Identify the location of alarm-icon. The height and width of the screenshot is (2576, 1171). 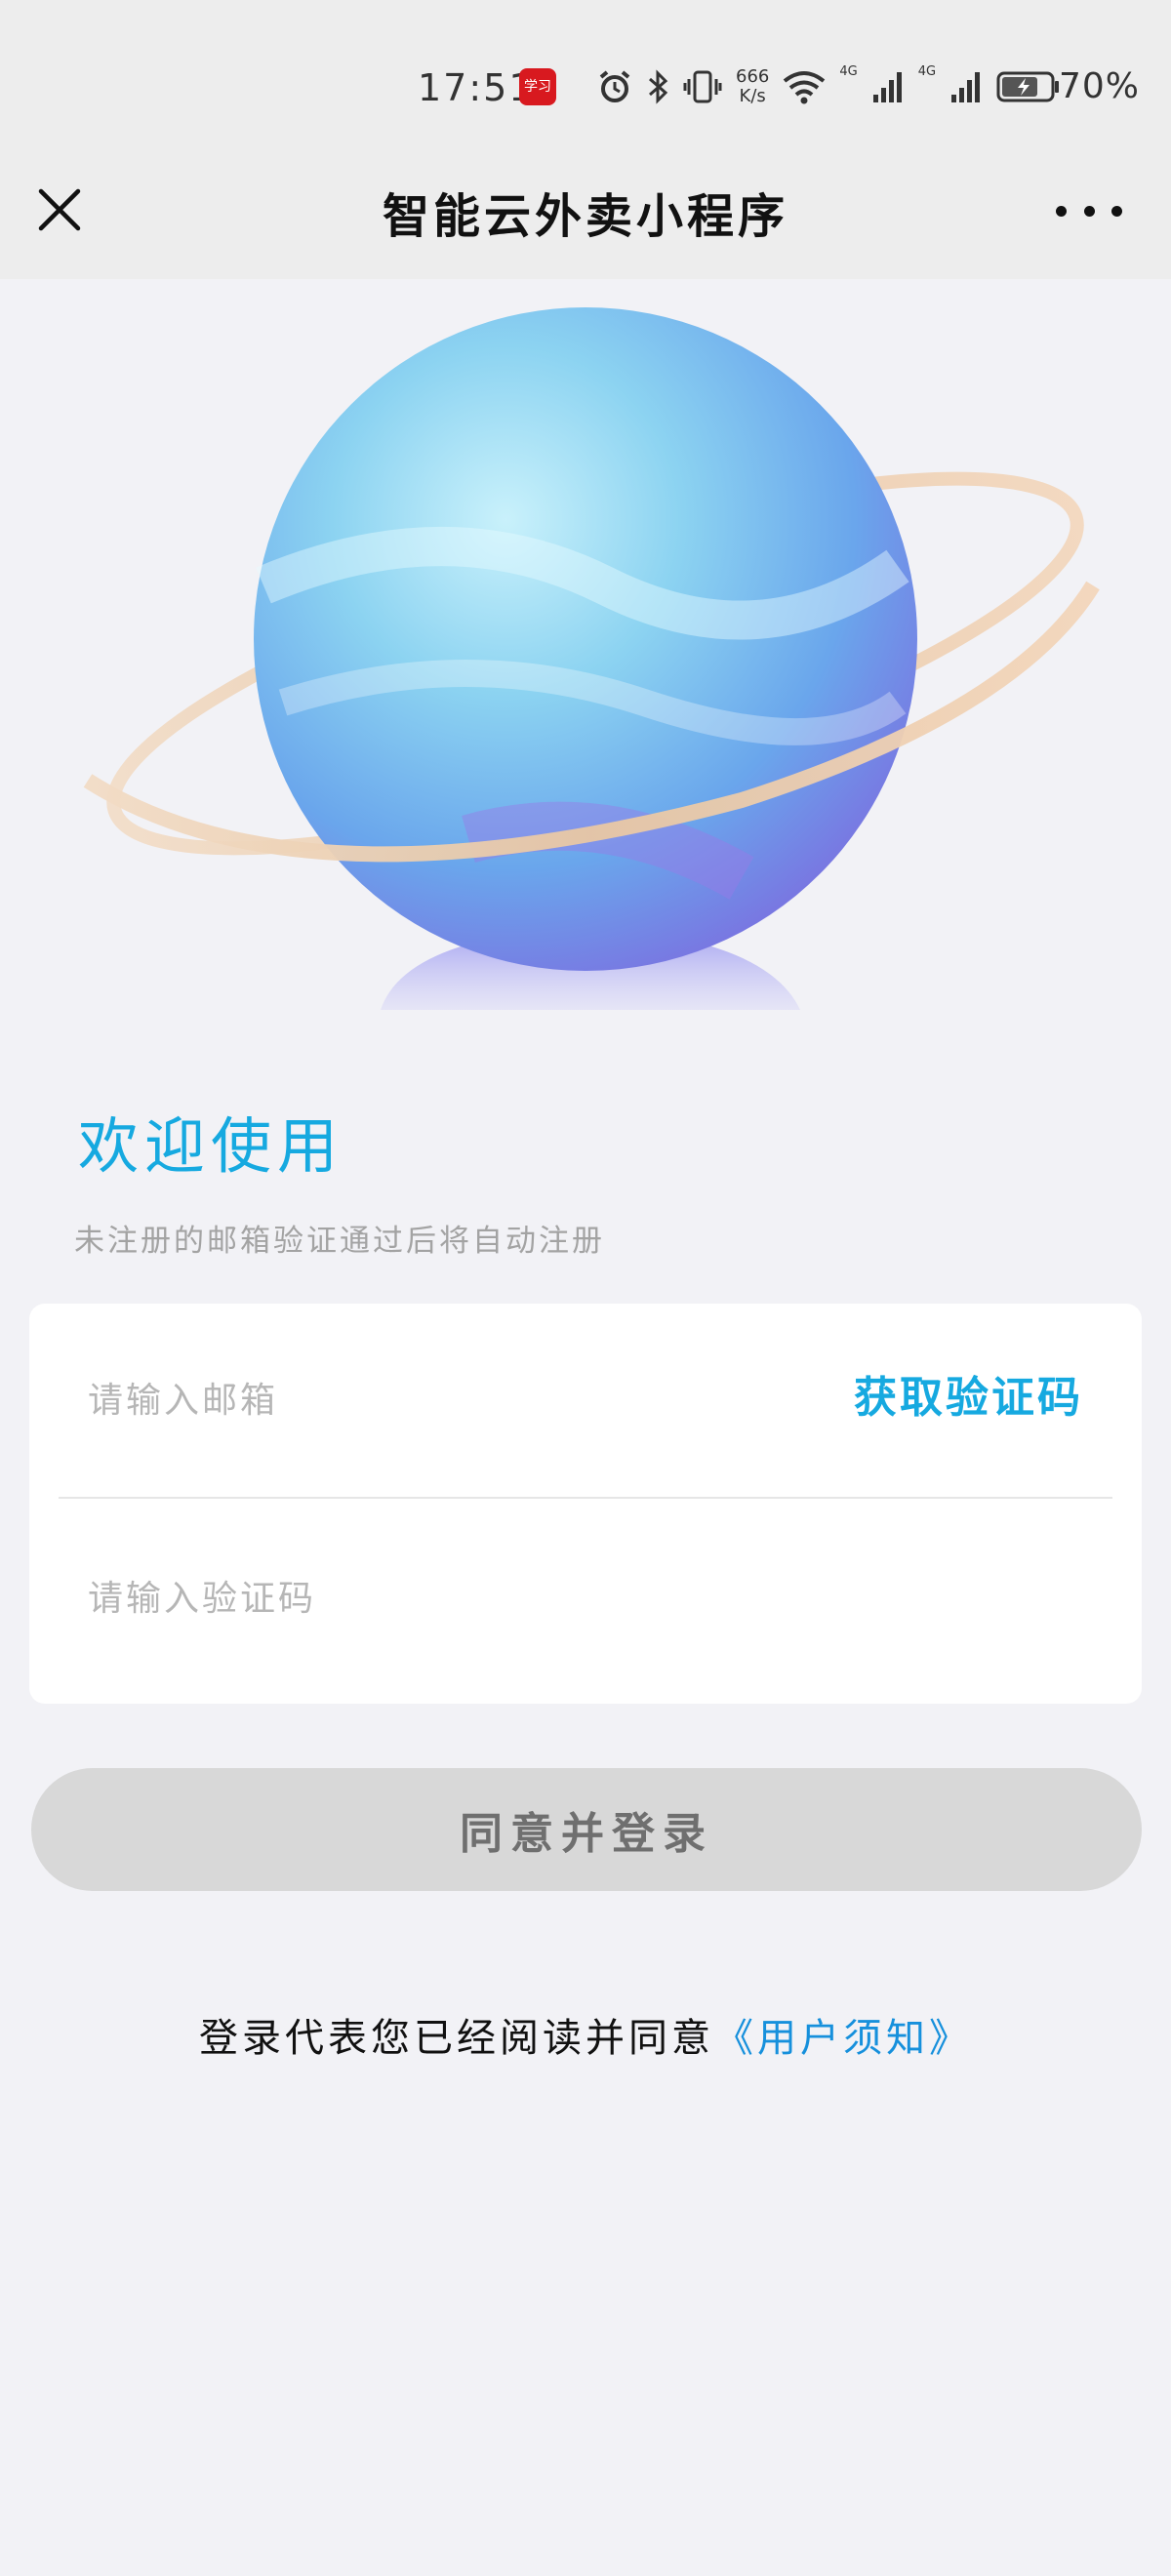
(614, 86).